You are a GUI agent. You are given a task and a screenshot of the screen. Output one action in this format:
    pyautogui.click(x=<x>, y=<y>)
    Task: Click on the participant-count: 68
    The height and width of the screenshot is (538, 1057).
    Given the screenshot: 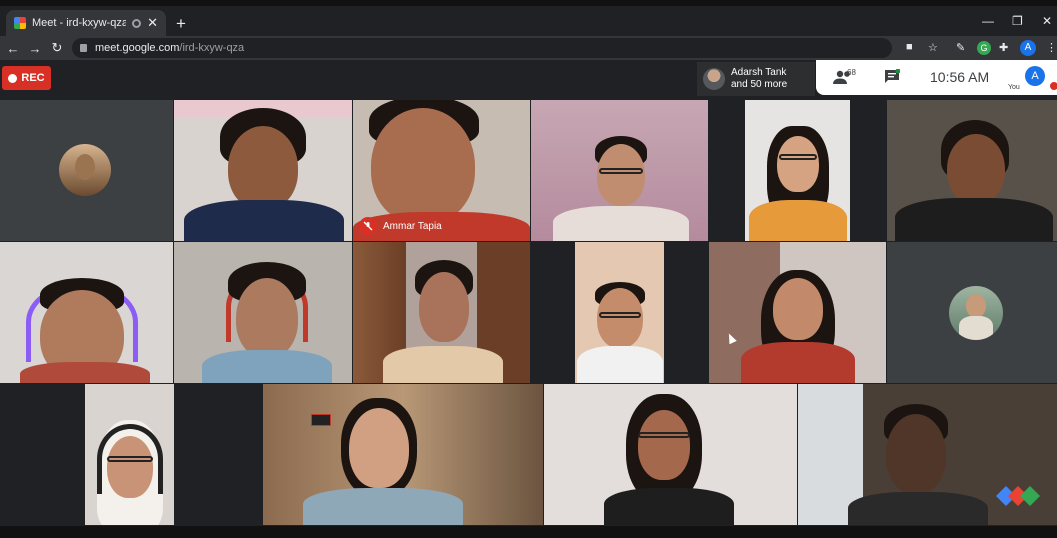 What is the action you would take?
    pyautogui.click(x=851, y=72)
    